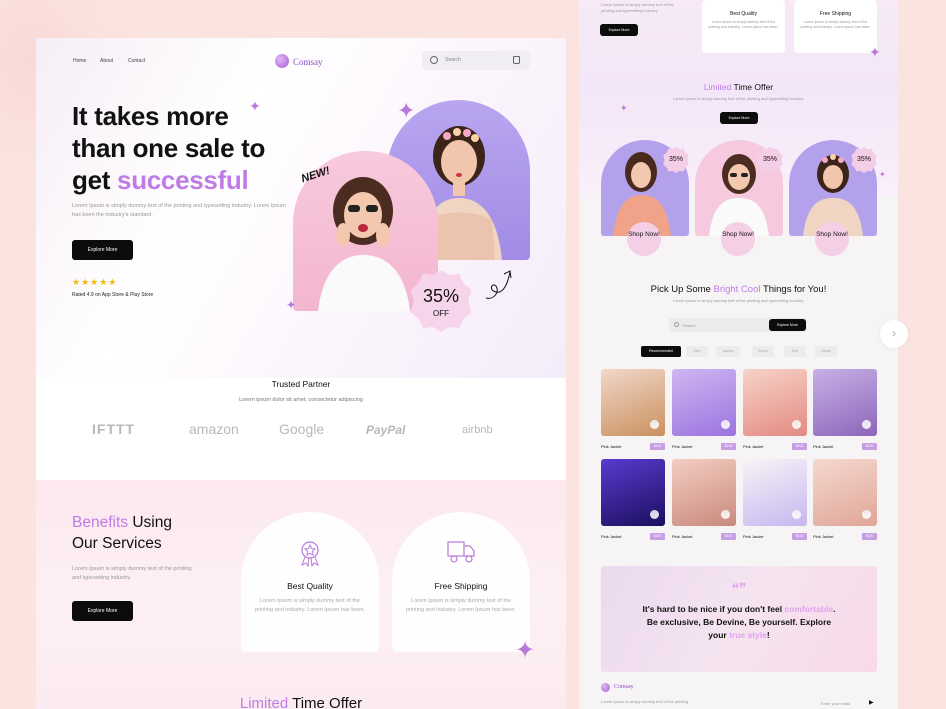  What do you see at coordinates (836, 703) in the screenshot?
I see `newsletter-placeholder: Enter your email` at bounding box center [836, 703].